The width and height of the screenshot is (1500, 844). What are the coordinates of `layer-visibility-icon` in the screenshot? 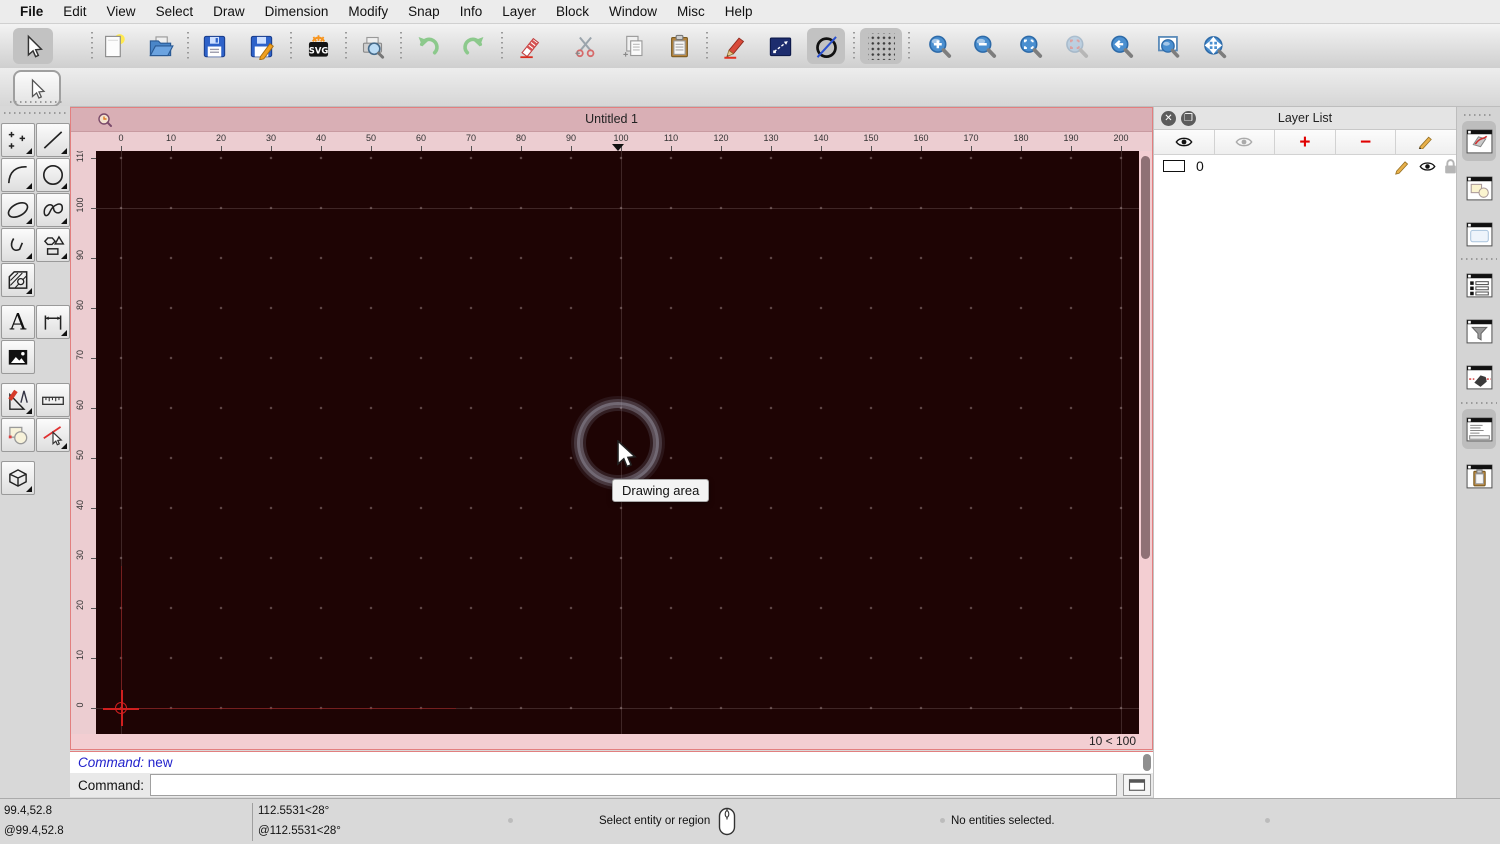 It's located at (1427, 166).